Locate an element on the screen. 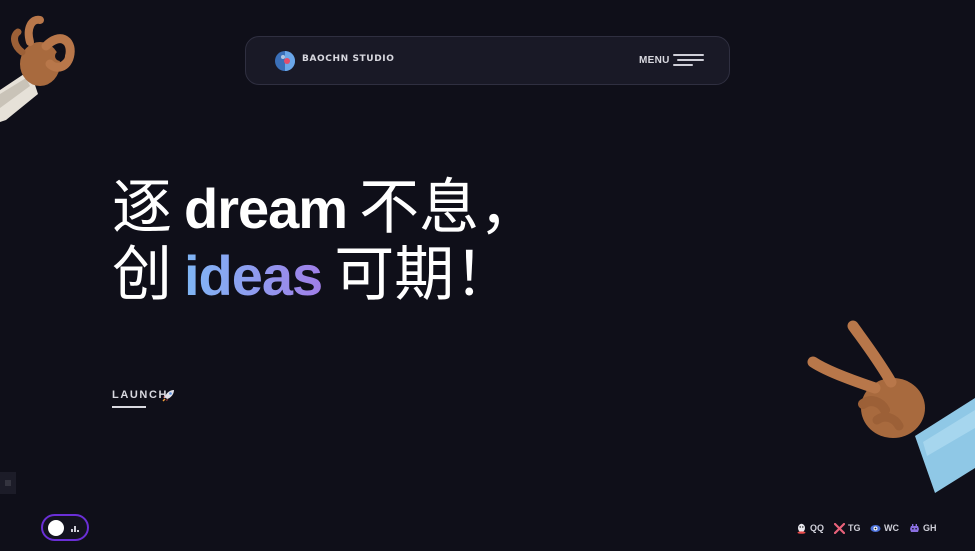 This screenshot has width=975, height=551. hero-word-ideas: ideas is located at coordinates (253, 275).